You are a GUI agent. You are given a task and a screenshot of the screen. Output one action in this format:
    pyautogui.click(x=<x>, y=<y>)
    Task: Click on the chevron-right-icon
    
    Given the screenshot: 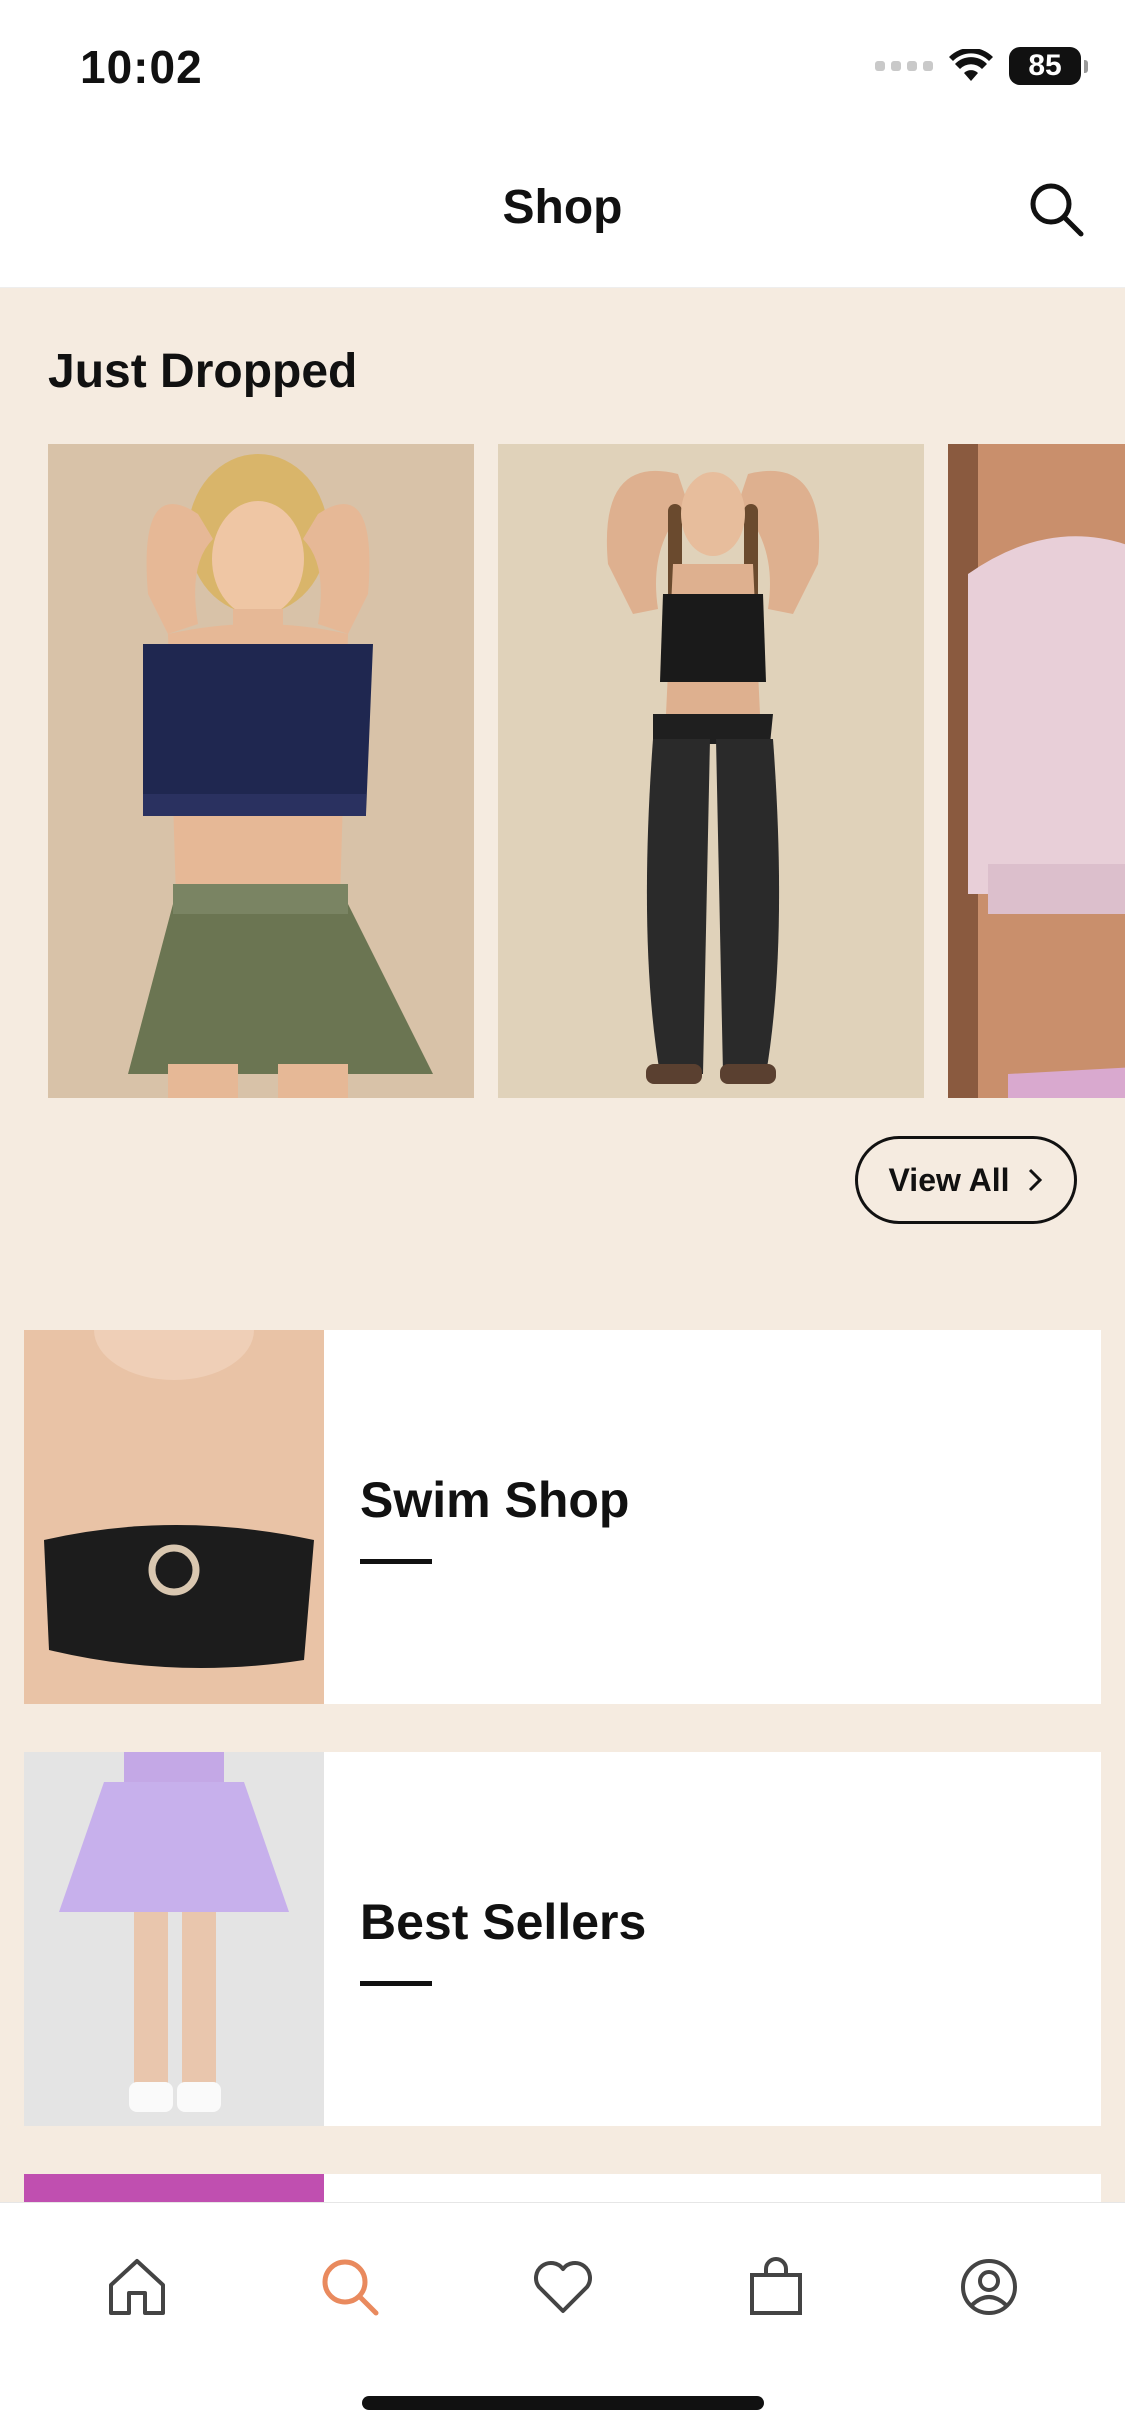 What is the action you would take?
    pyautogui.click(x=1036, y=1180)
    